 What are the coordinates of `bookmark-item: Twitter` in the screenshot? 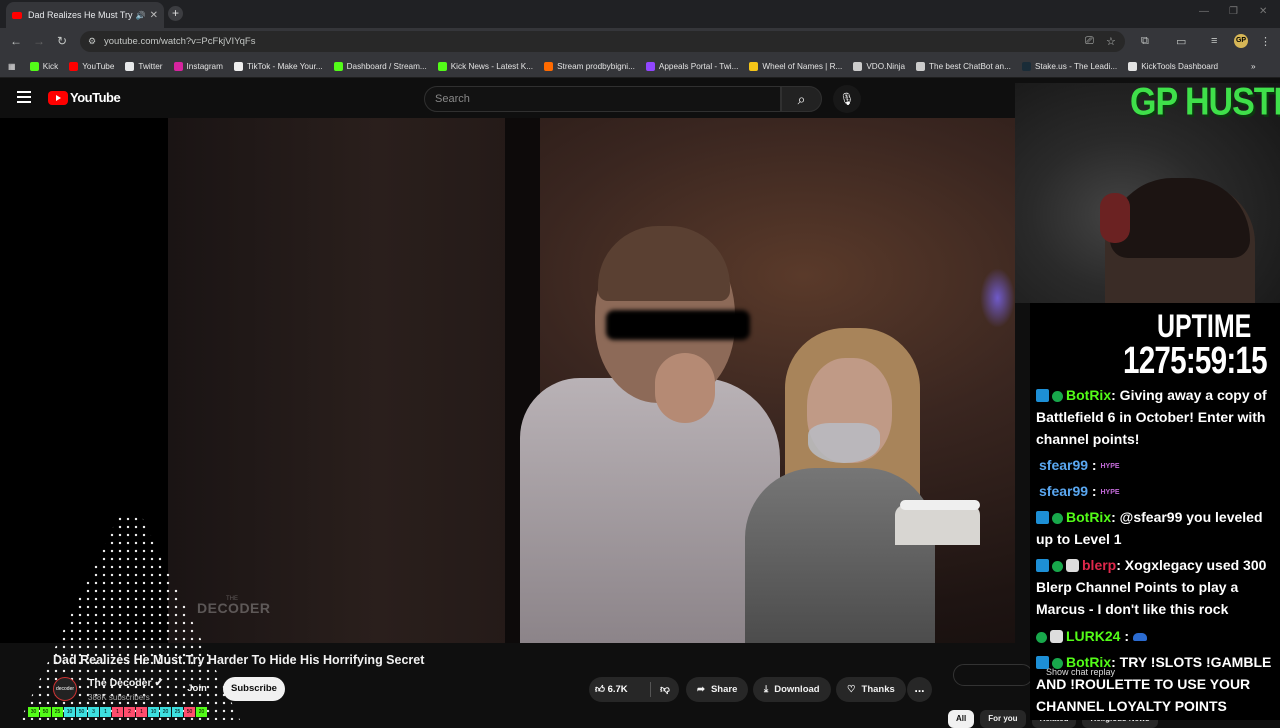 It's located at (144, 66).